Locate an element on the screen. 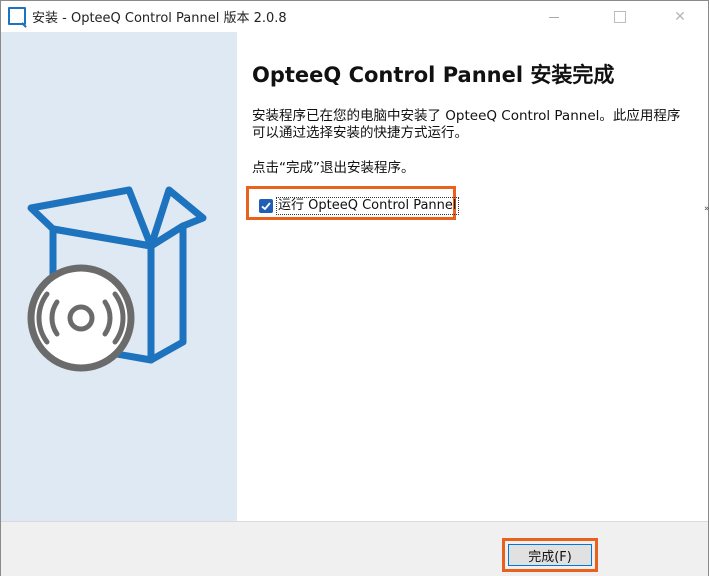  close-icon: ✕ is located at coordinates (680, 16).